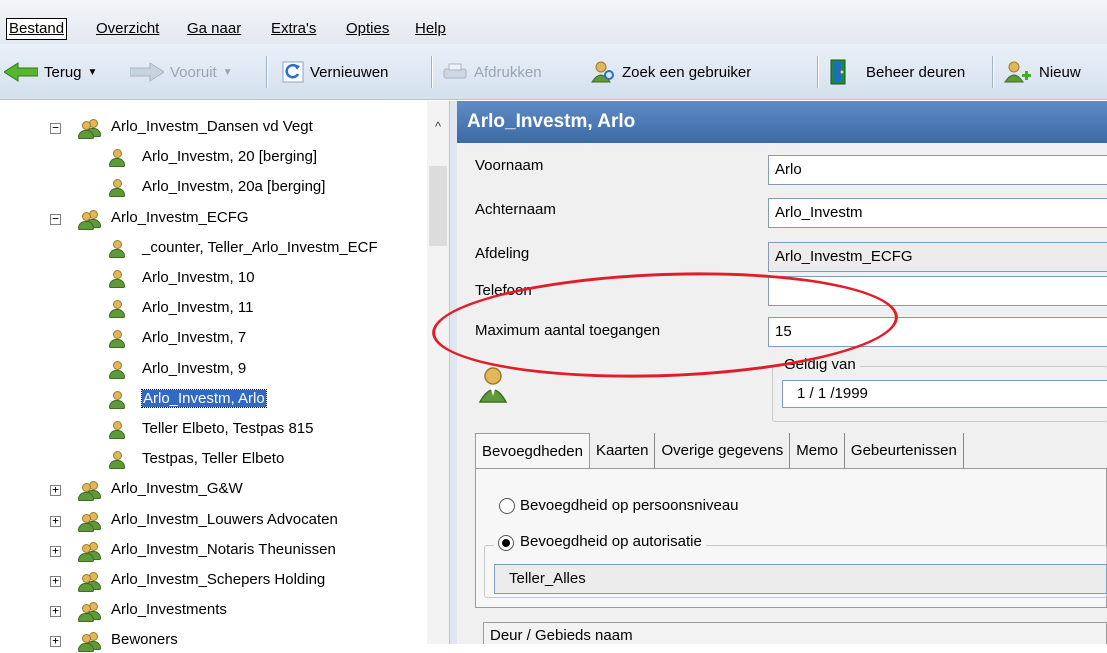 The image size is (1107, 653). Describe the element at coordinates (430, 30) in the screenshot. I see `menu-help: Help` at that location.